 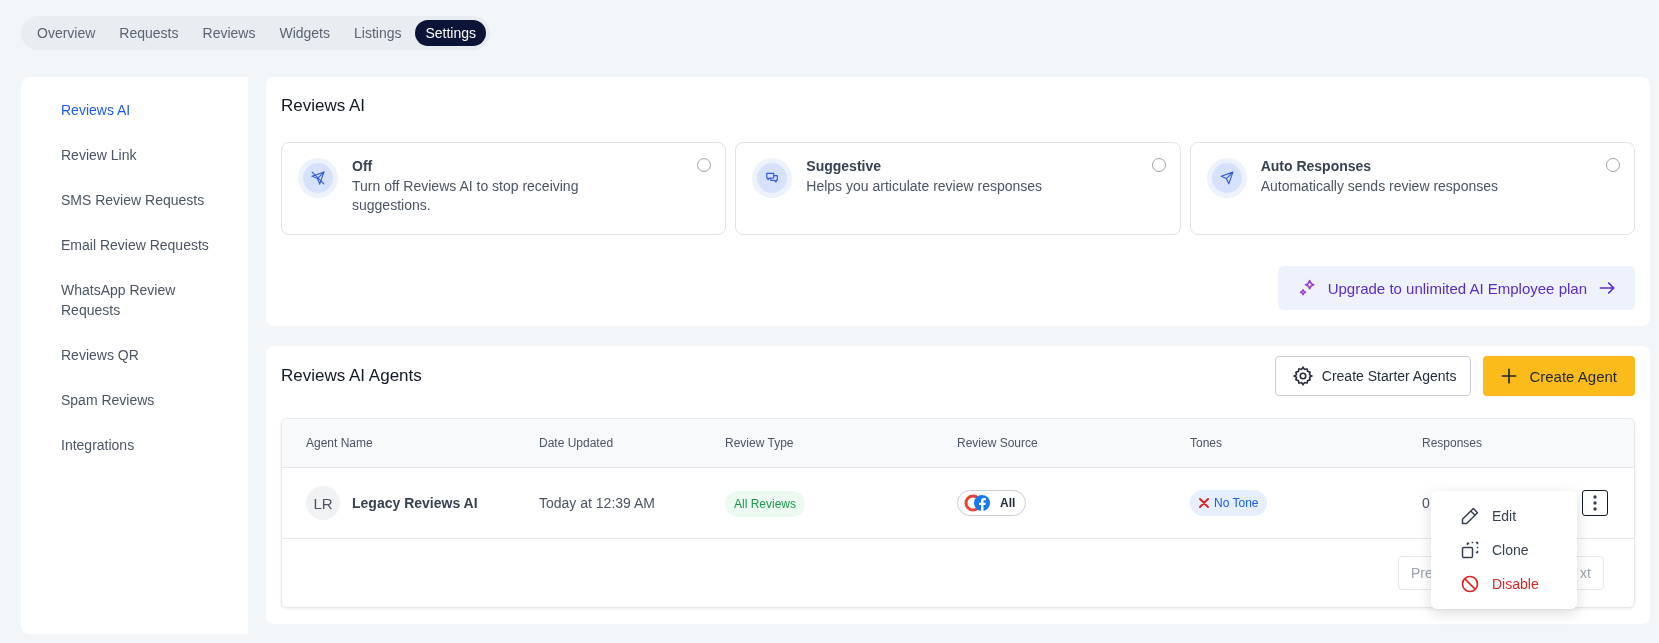 What do you see at coordinates (378, 33) in the screenshot?
I see `tab: Listings` at bounding box center [378, 33].